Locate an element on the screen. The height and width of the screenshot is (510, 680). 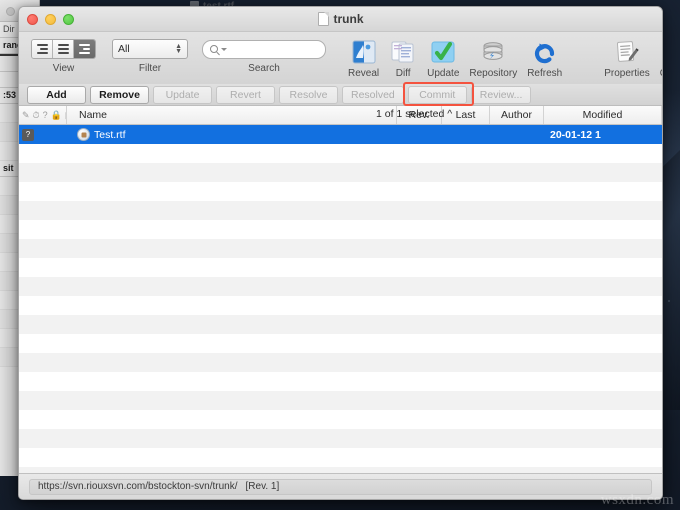
diff-icon is located at coordinates (403, 52).